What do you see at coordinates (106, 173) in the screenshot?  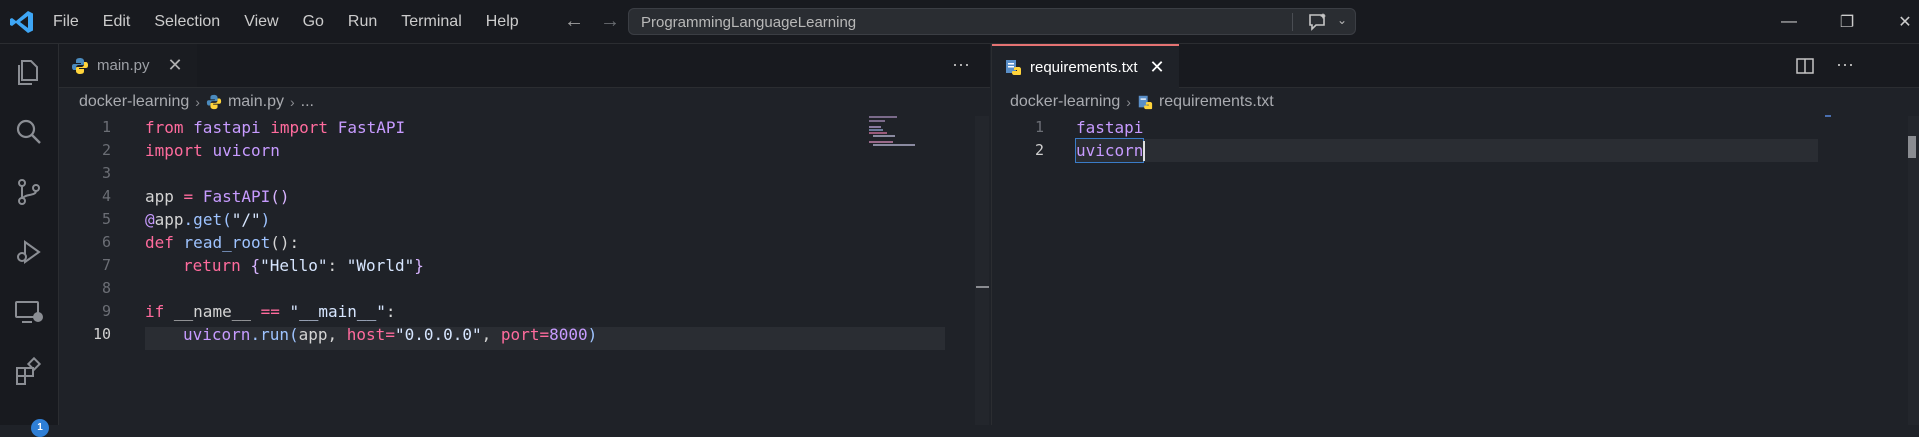 I see `line-number: 3` at bounding box center [106, 173].